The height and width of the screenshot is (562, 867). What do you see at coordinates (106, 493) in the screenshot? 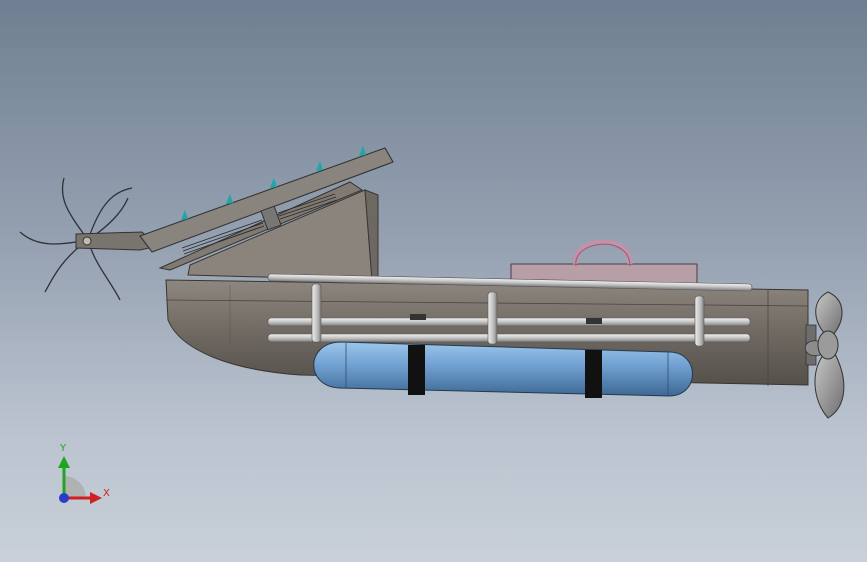
I see `axis-x-label: X` at bounding box center [106, 493].